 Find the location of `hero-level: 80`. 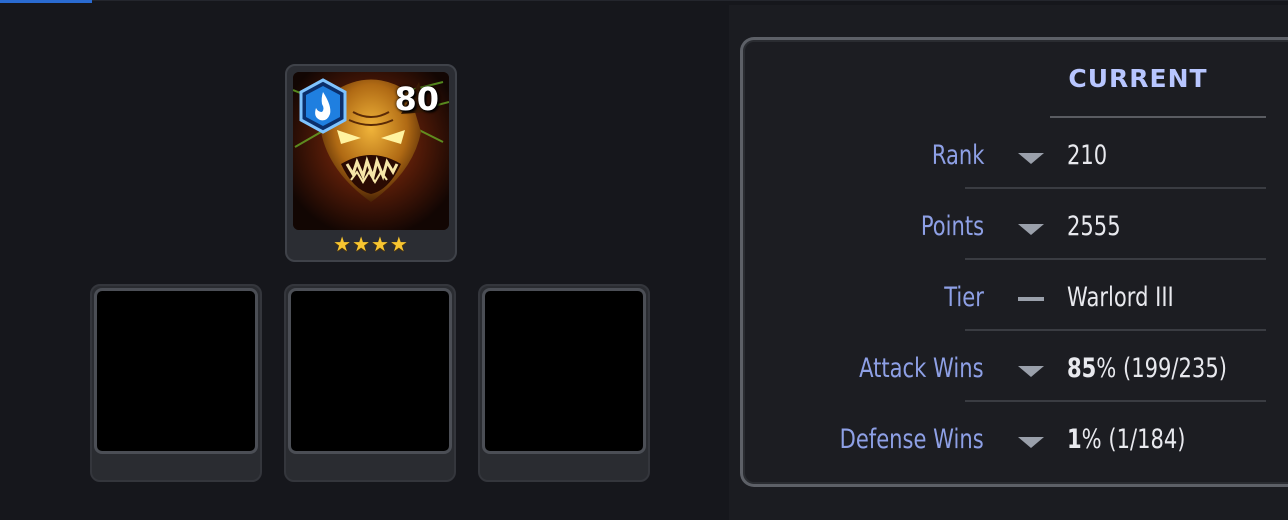

hero-level: 80 is located at coordinates (416, 99).